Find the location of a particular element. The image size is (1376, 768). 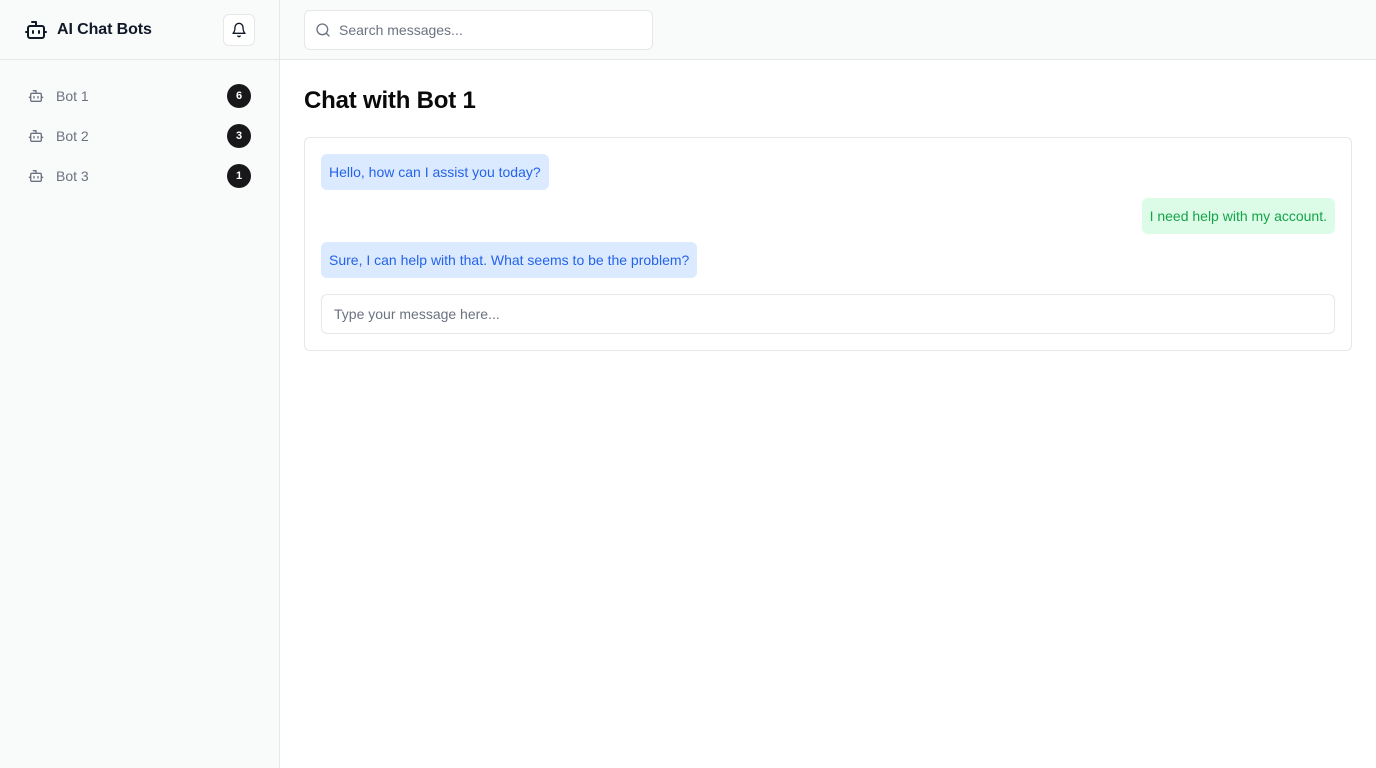

sidebar-item-content: Bot 3 is located at coordinates (58, 176).